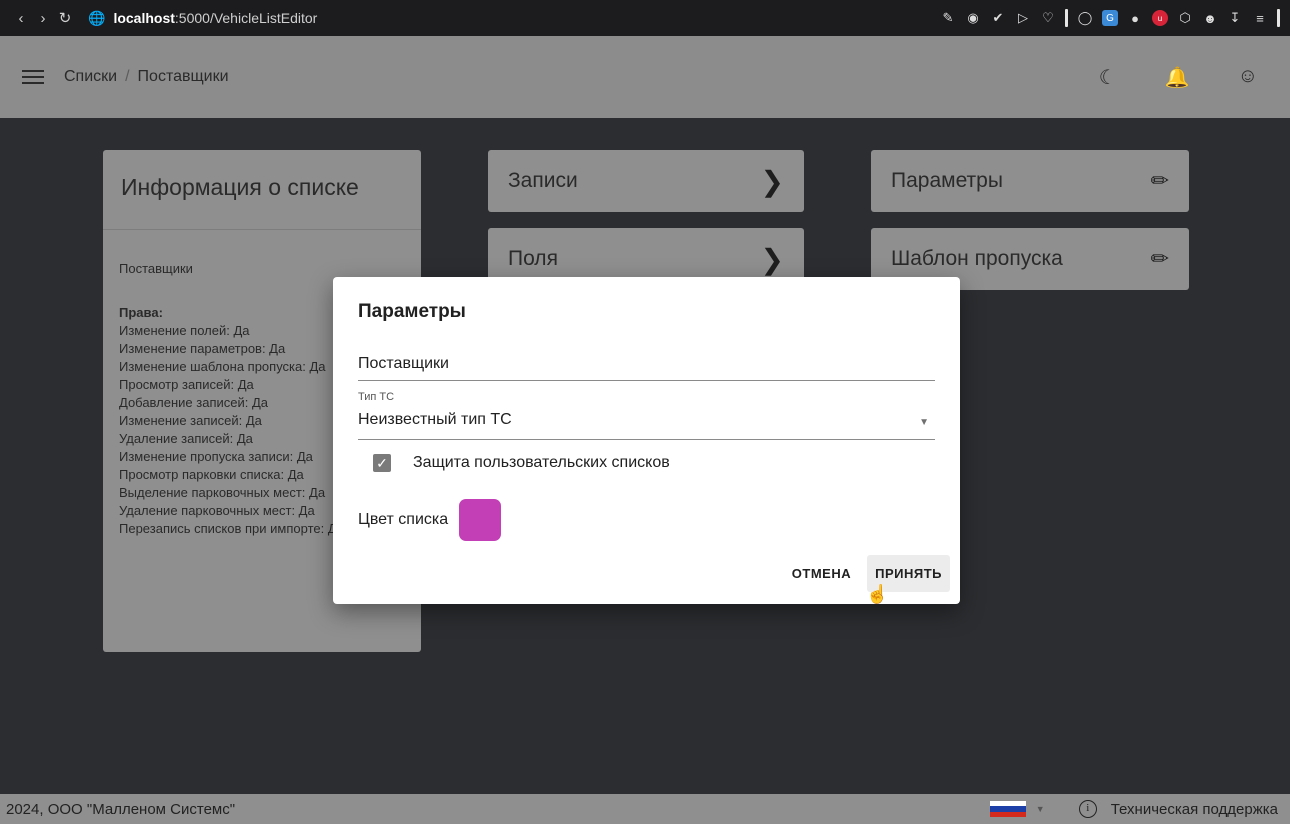  I want to click on copyright: 2024, ООО "Малленом Системс", so click(121, 809).